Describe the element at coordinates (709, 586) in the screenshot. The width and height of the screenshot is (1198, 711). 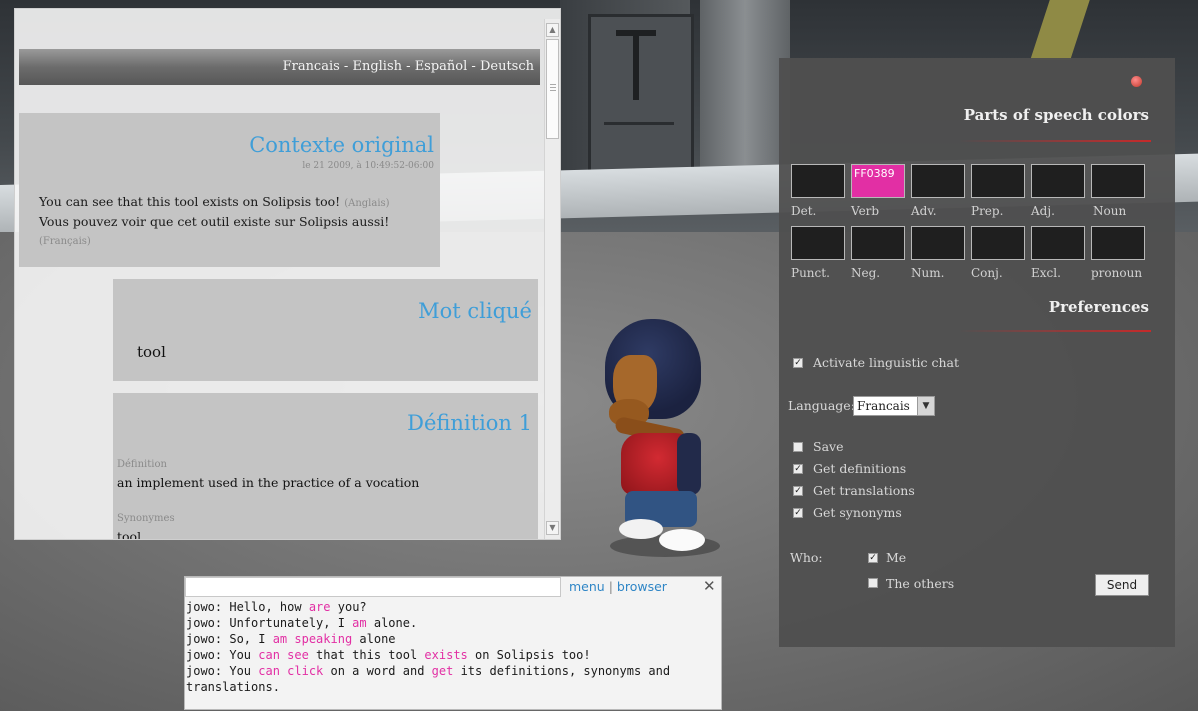
I see `close-icon: ✕` at that location.